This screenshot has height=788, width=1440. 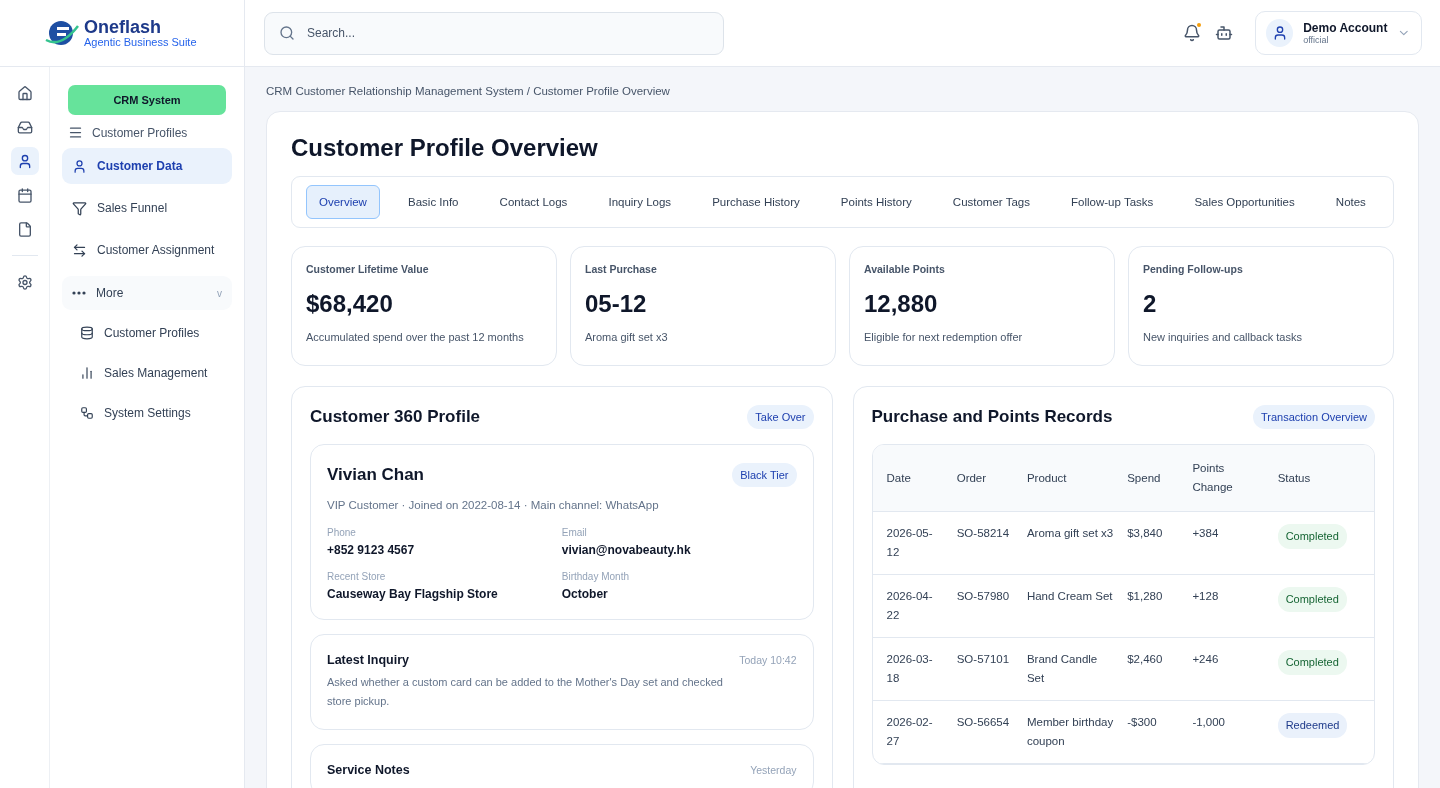 I want to click on panel-title: Purchase and Points Records, so click(x=992, y=417).